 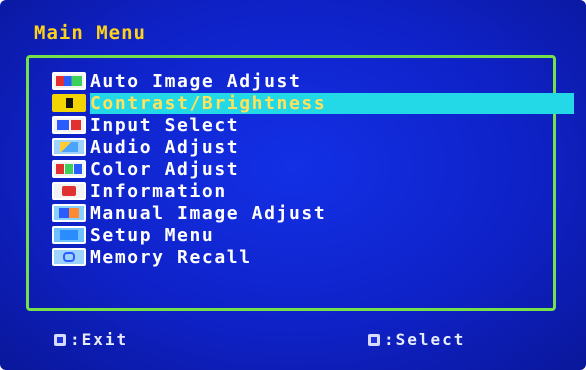 I want to click on menu-item-contrast-brightness: Contrast/Brightness, so click(x=313, y=103).